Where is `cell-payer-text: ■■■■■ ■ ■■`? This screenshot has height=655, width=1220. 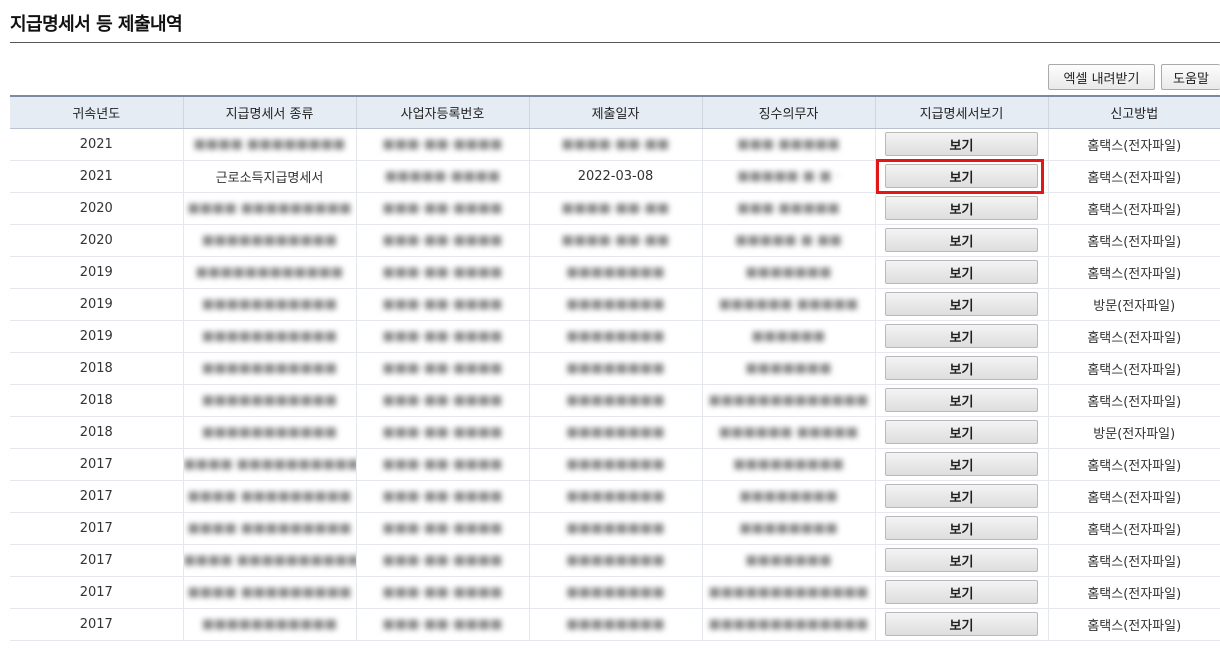
cell-payer-text: ■■■■■ ■ ■■ is located at coordinates (788, 240).